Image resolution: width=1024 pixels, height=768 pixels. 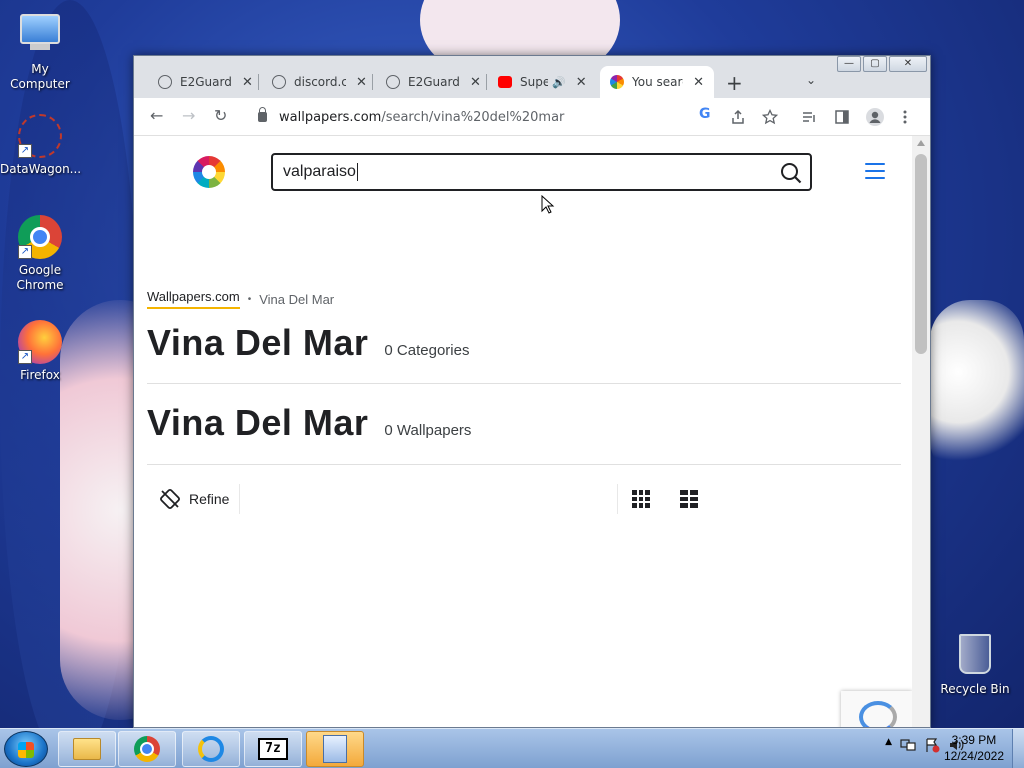 What do you see at coordinates (40, 76) in the screenshot?
I see `desktop-icon-label: My Computer` at bounding box center [40, 76].